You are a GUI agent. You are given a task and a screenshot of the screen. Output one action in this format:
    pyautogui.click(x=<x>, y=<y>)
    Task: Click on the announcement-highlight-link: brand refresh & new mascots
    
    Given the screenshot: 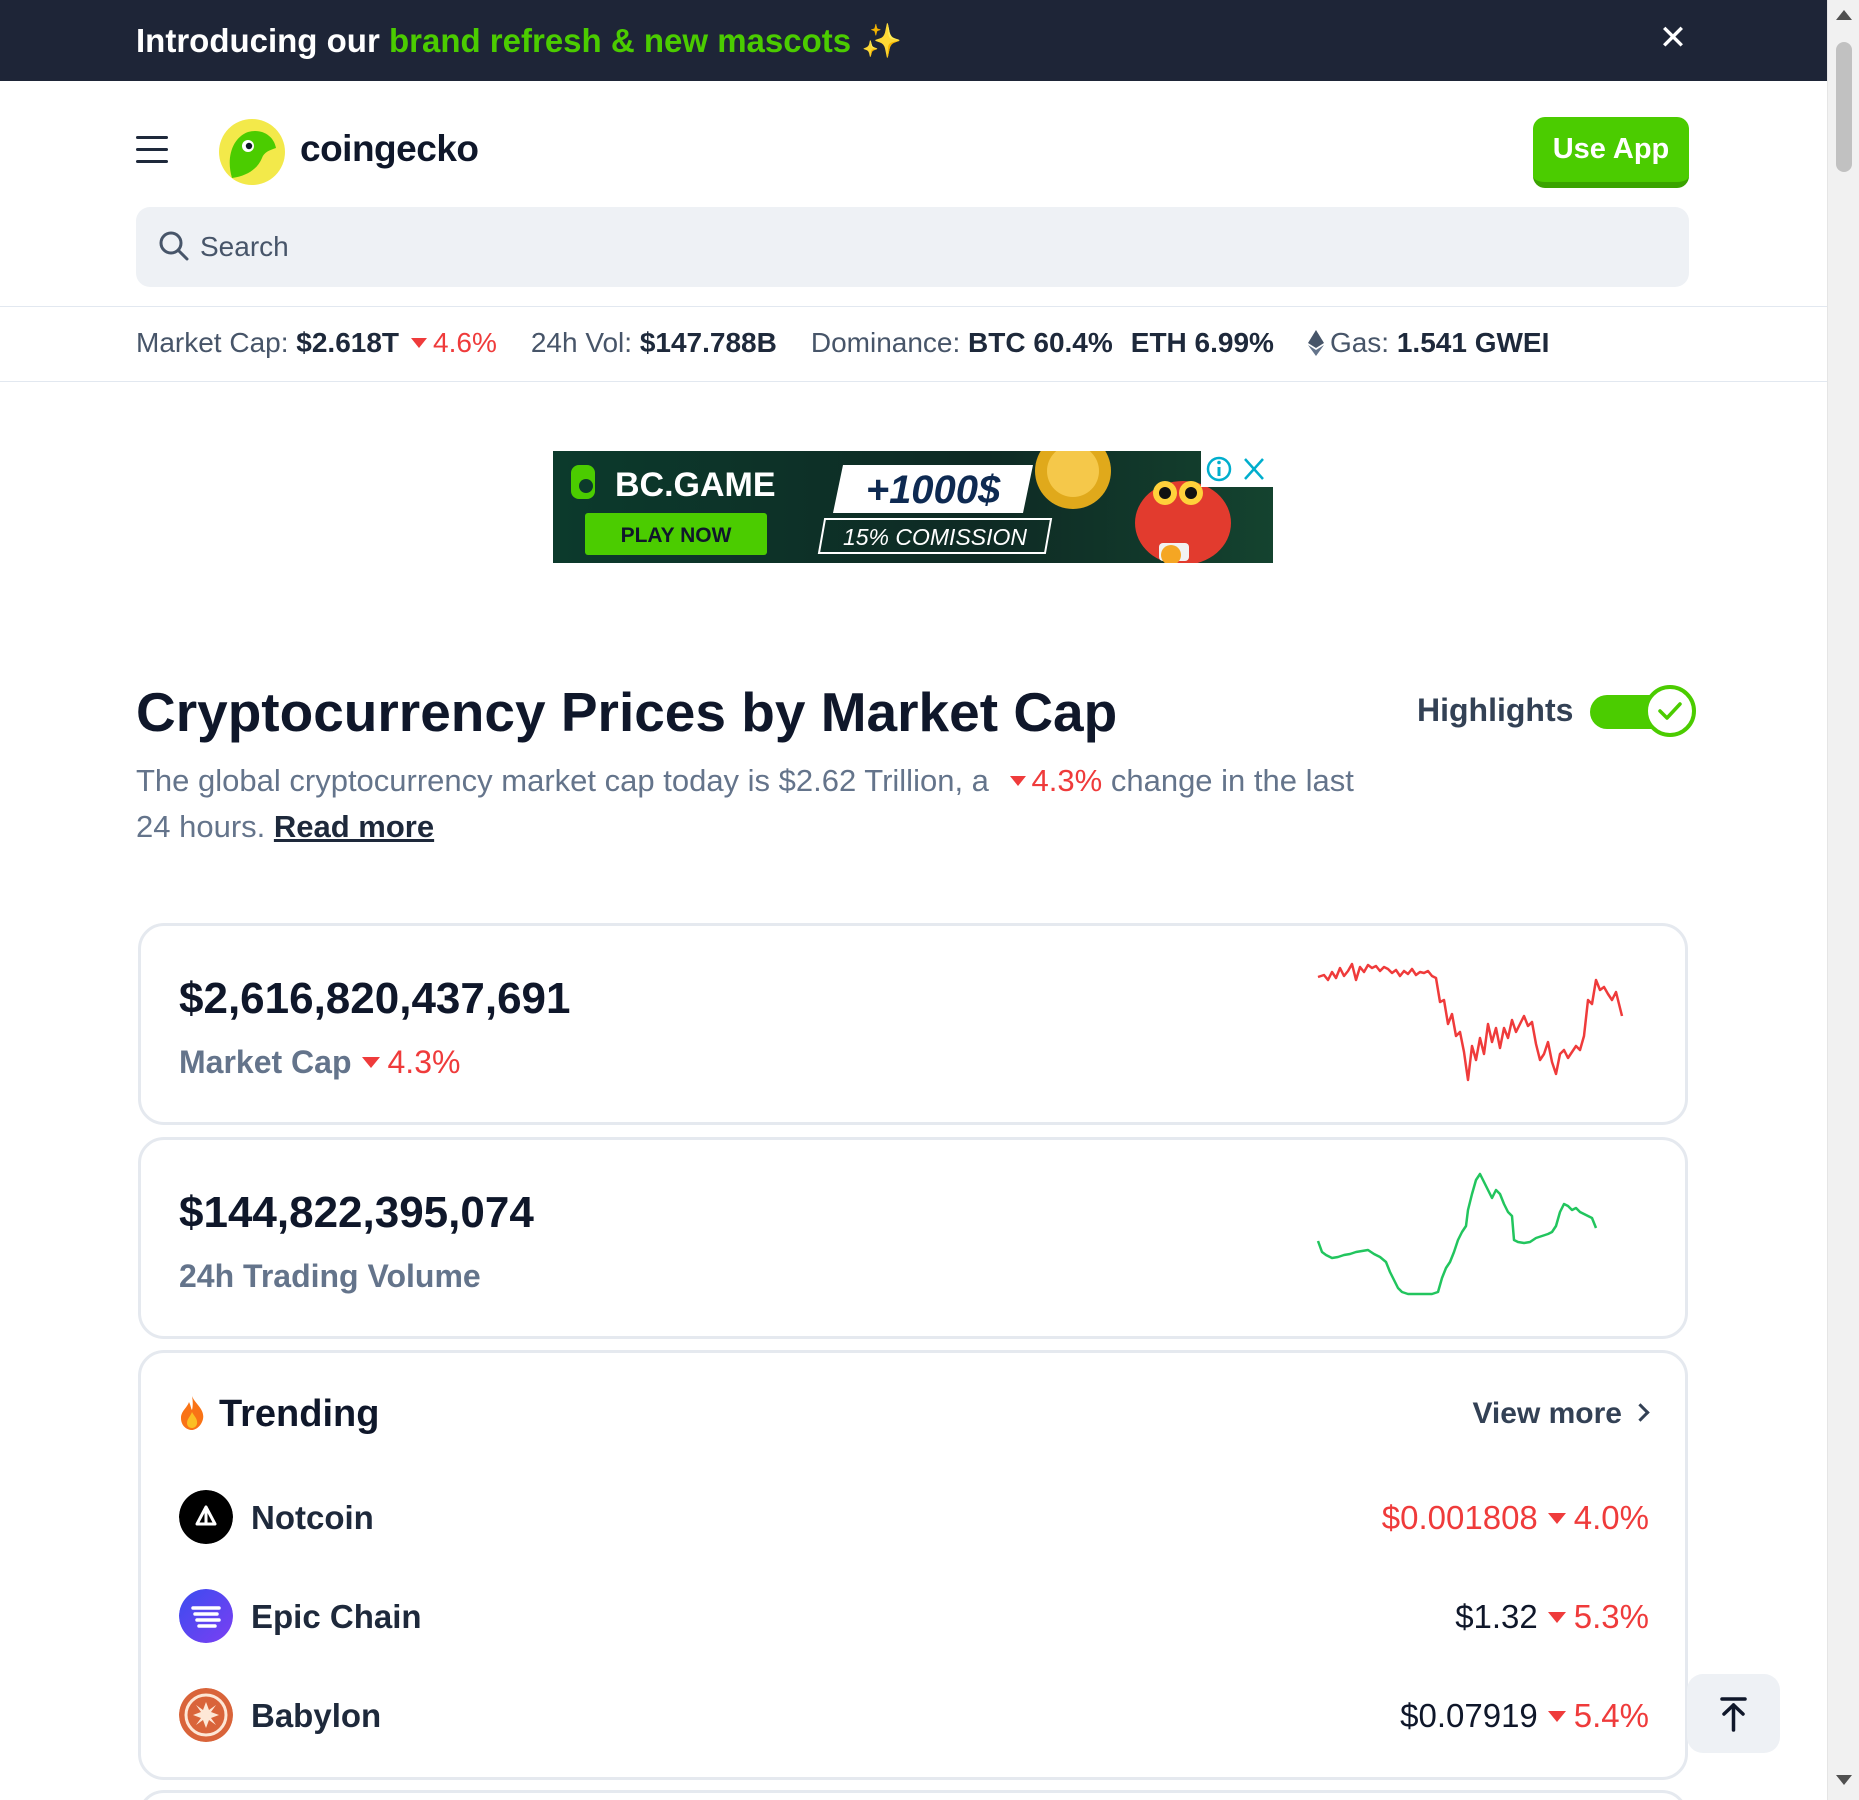 What is the action you would take?
    pyautogui.click(x=620, y=40)
    